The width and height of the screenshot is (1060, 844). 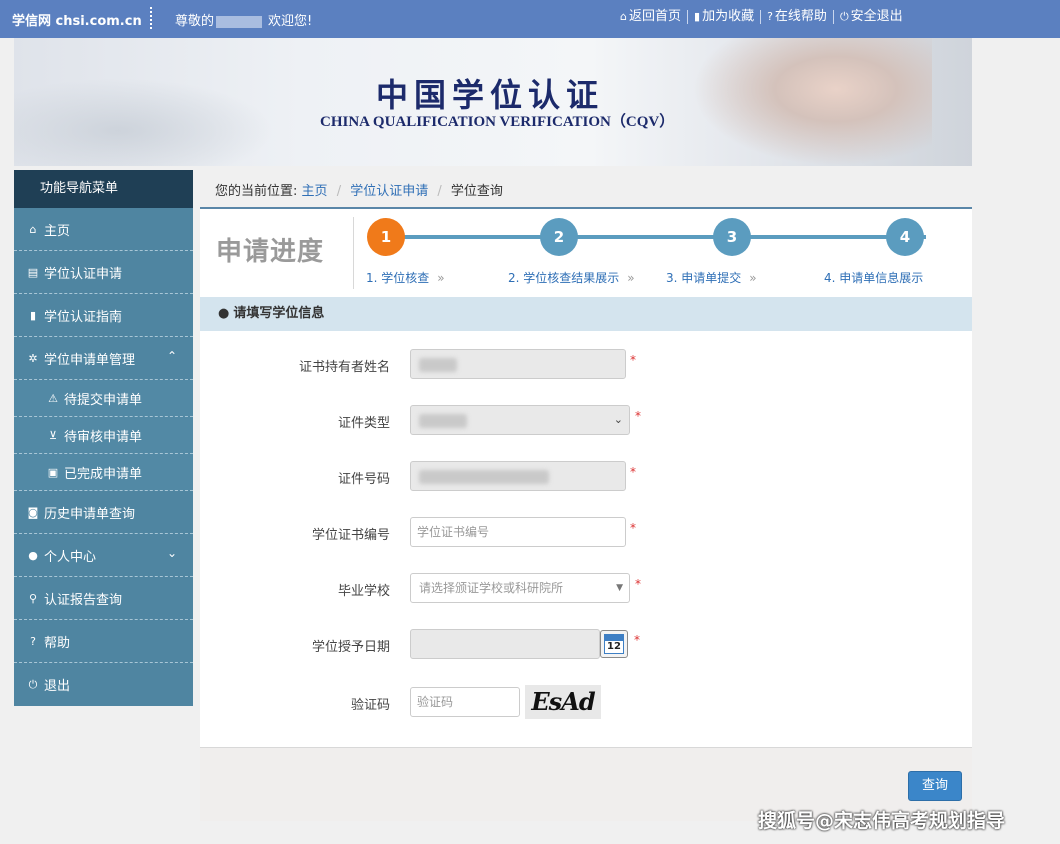 I want to click on step-2-label: 2. 学位核查结果展示 », so click(x=571, y=277).